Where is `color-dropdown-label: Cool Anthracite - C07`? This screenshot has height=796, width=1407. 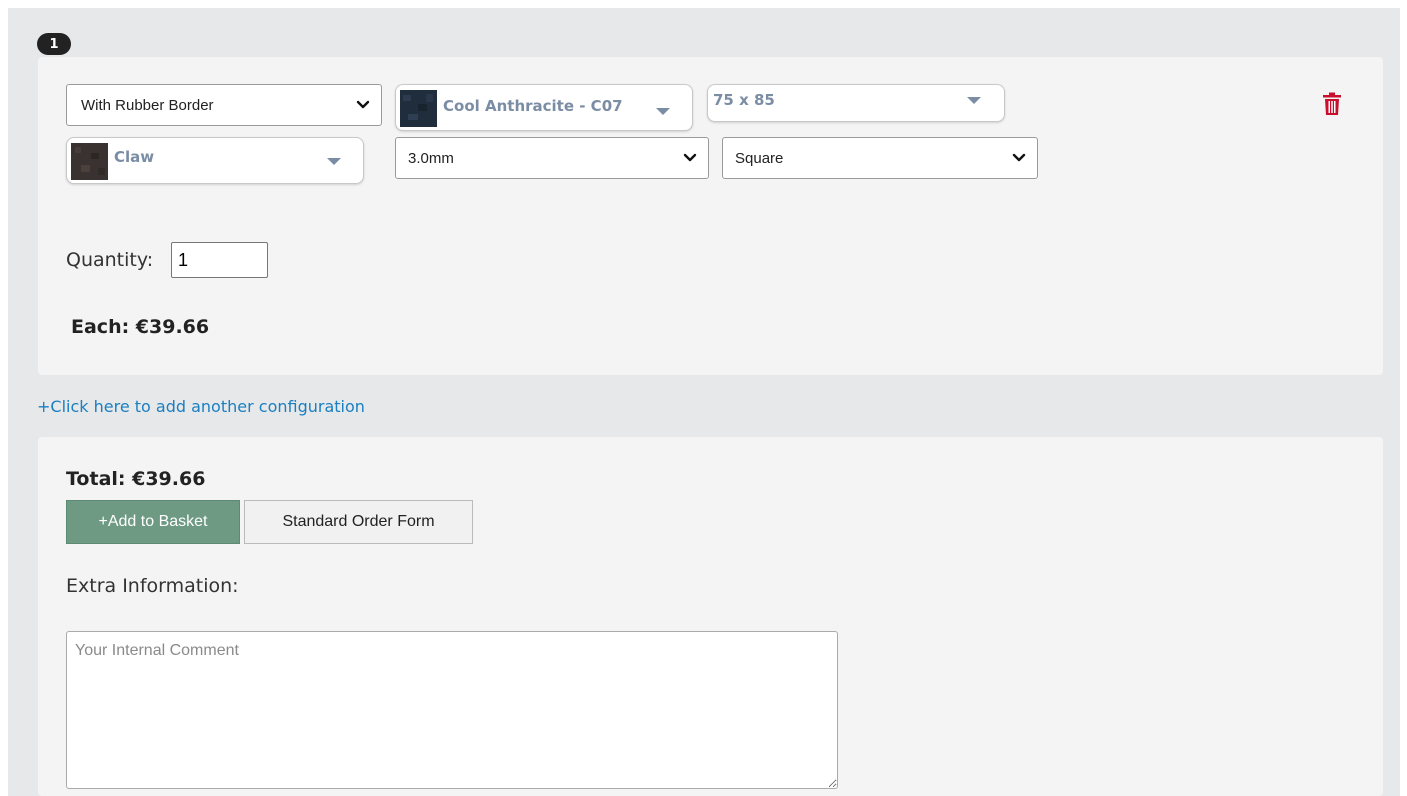 color-dropdown-label: Cool Anthracite - C07 is located at coordinates (533, 106).